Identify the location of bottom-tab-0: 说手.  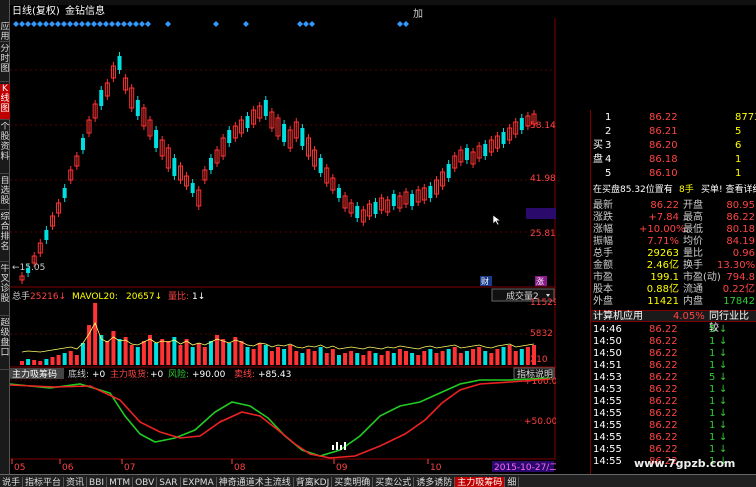
(12, 482).